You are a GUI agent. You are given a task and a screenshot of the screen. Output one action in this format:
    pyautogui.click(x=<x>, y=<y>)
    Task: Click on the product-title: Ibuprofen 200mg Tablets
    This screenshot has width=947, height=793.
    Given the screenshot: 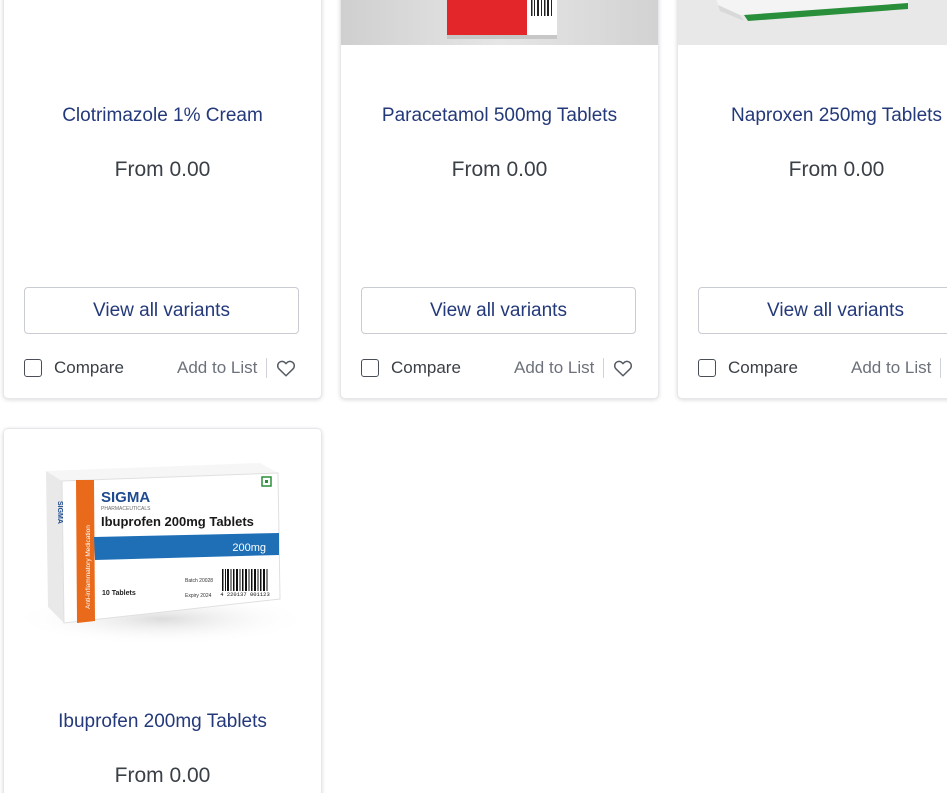 What is the action you would take?
    pyautogui.click(x=162, y=722)
    